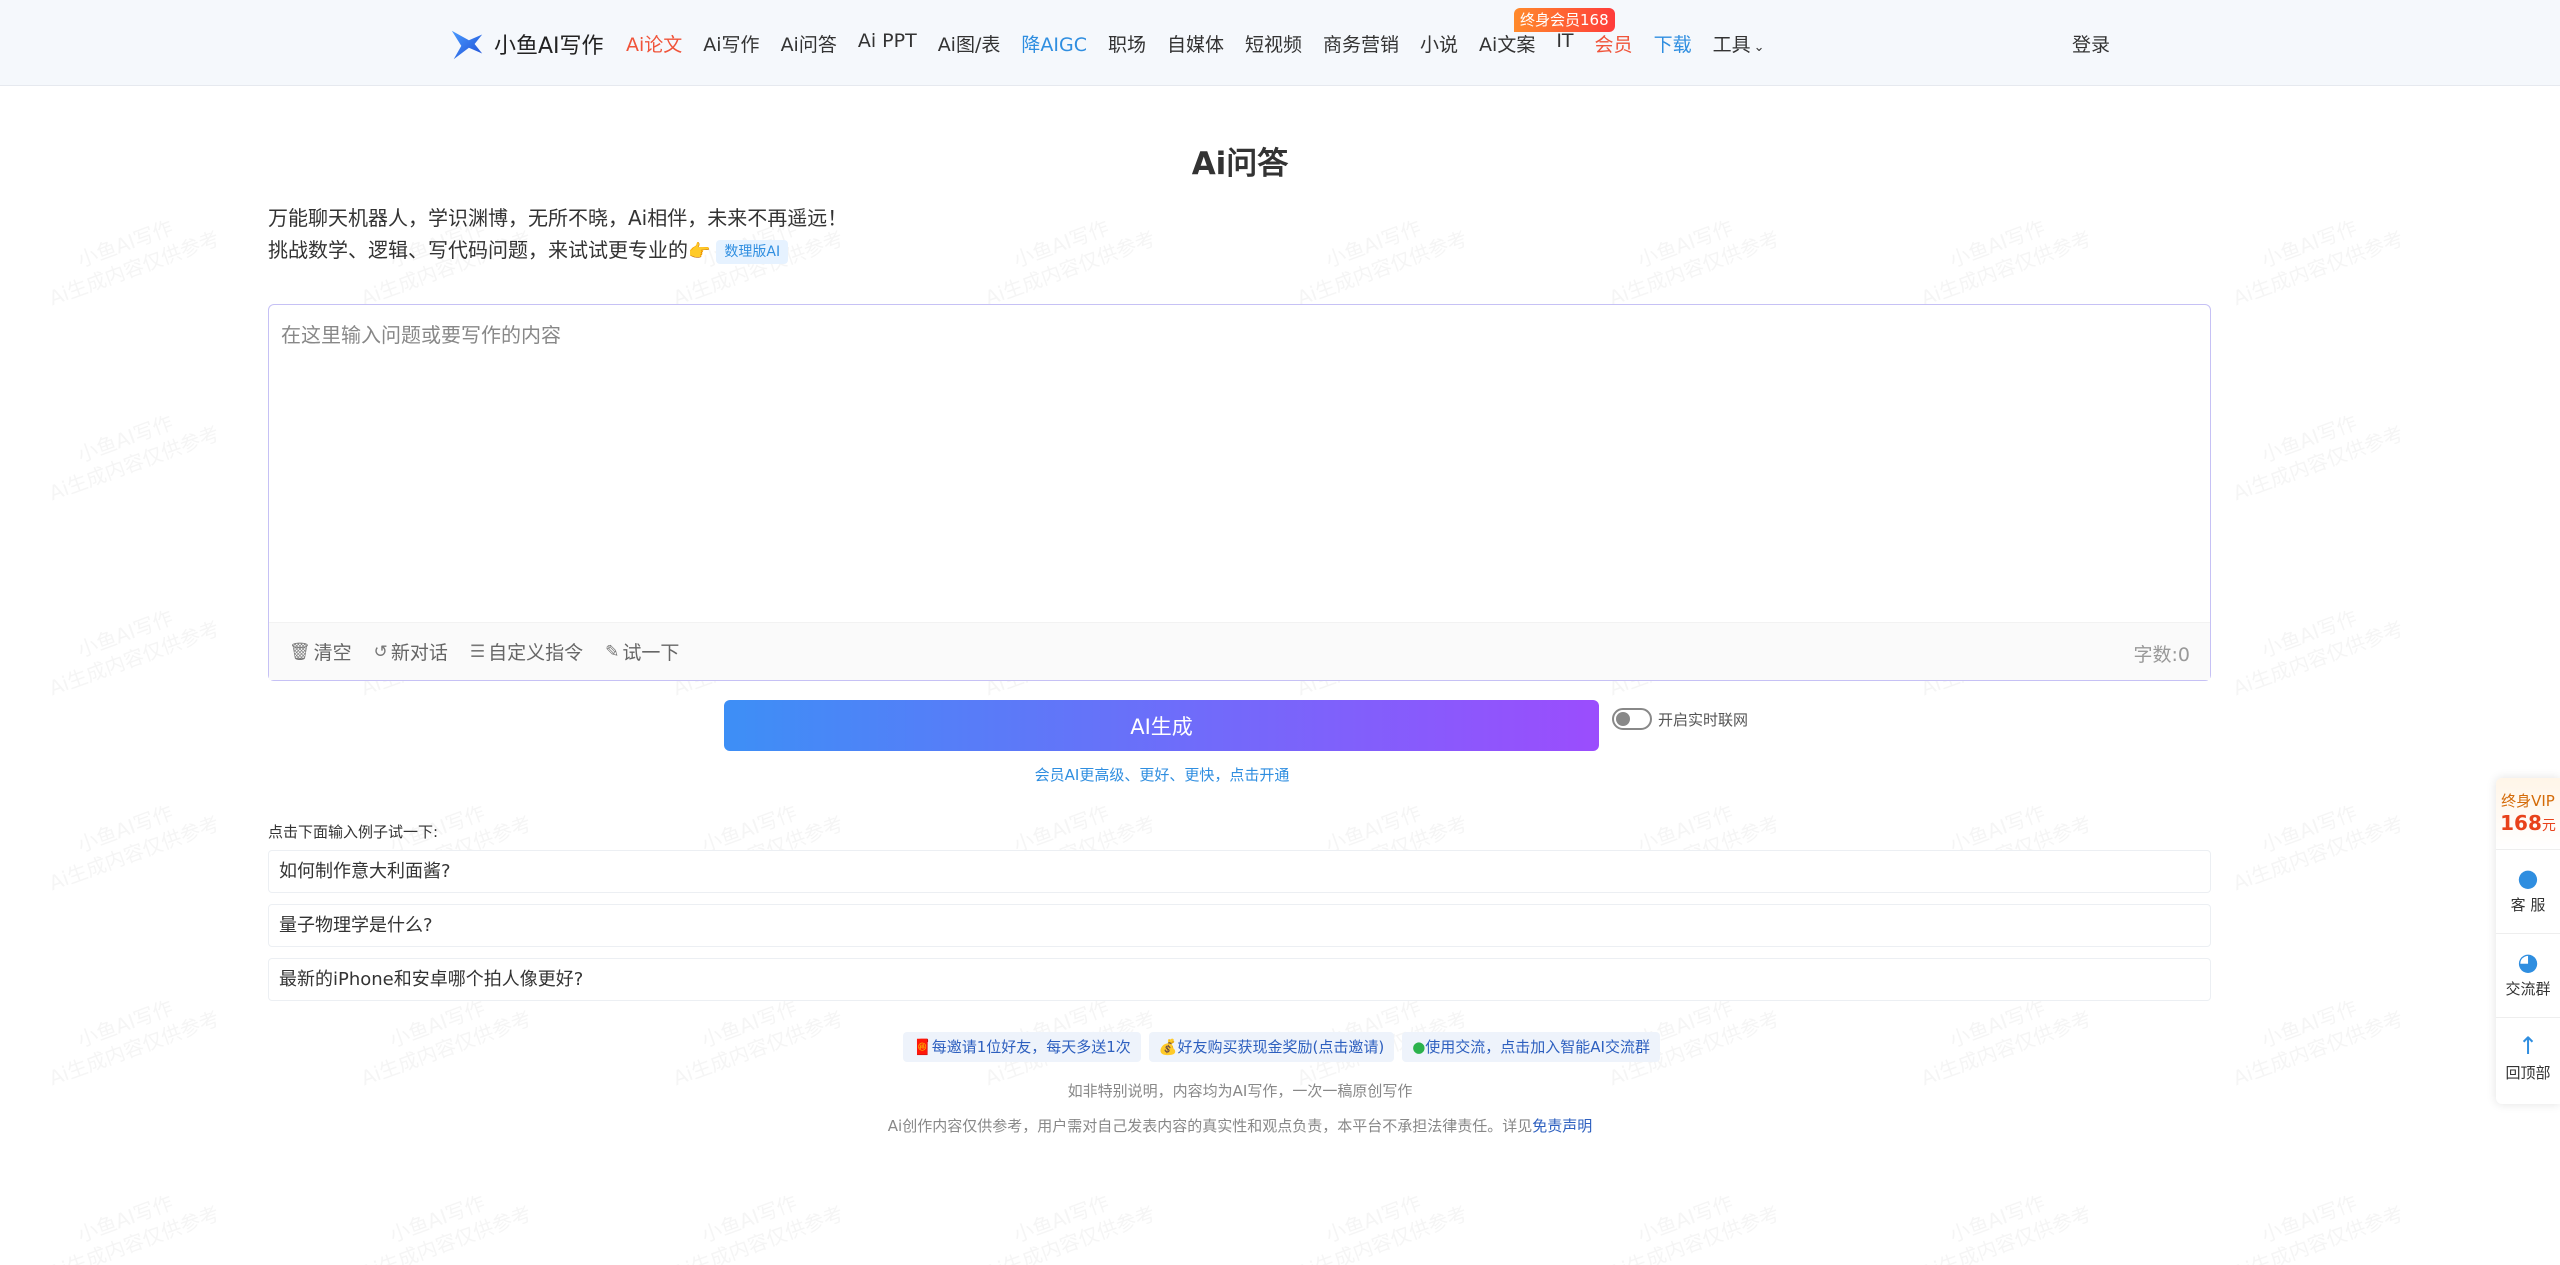 The width and height of the screenshot is (2560, 1265). Describe the element at coordinates (1361, 43) in the screenshot. I see `nav-item-marketing: 商务营销` at that location.